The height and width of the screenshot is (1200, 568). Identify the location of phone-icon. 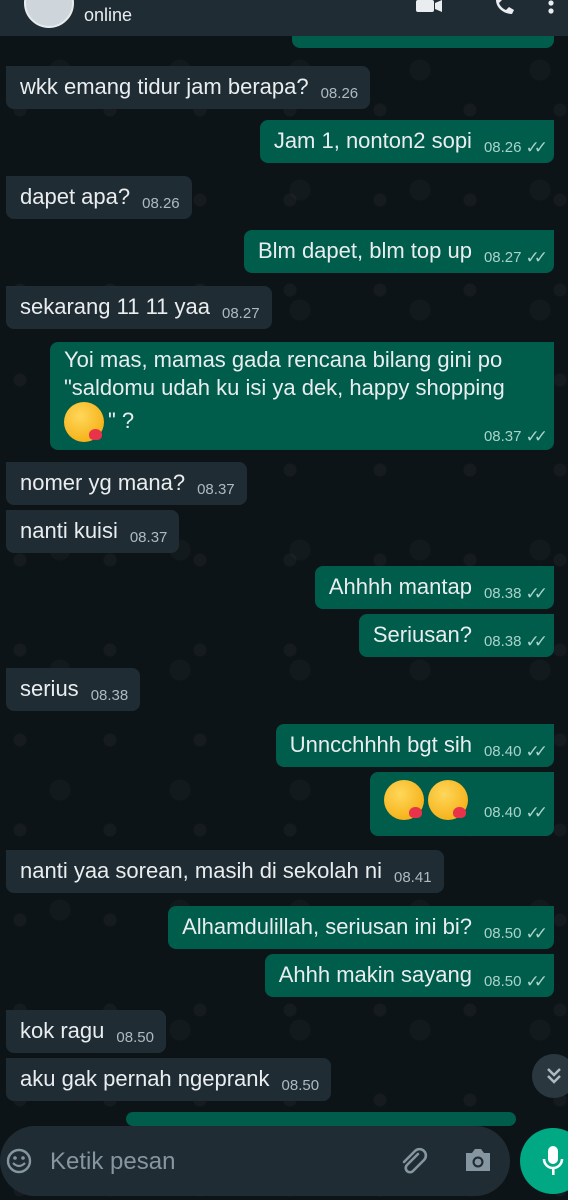
(505, 11).